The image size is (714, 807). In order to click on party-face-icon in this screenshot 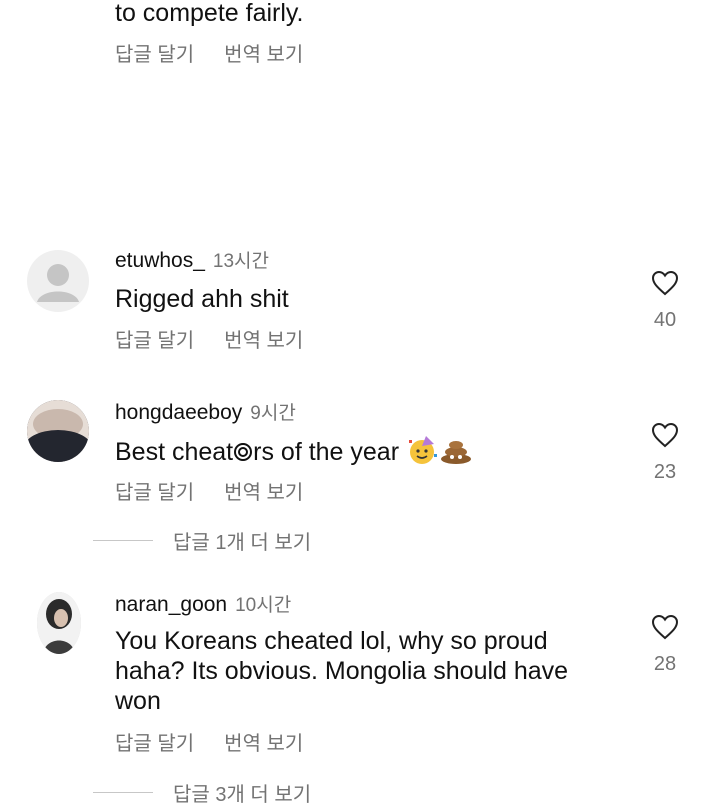, I will do `click(423, 453)`.